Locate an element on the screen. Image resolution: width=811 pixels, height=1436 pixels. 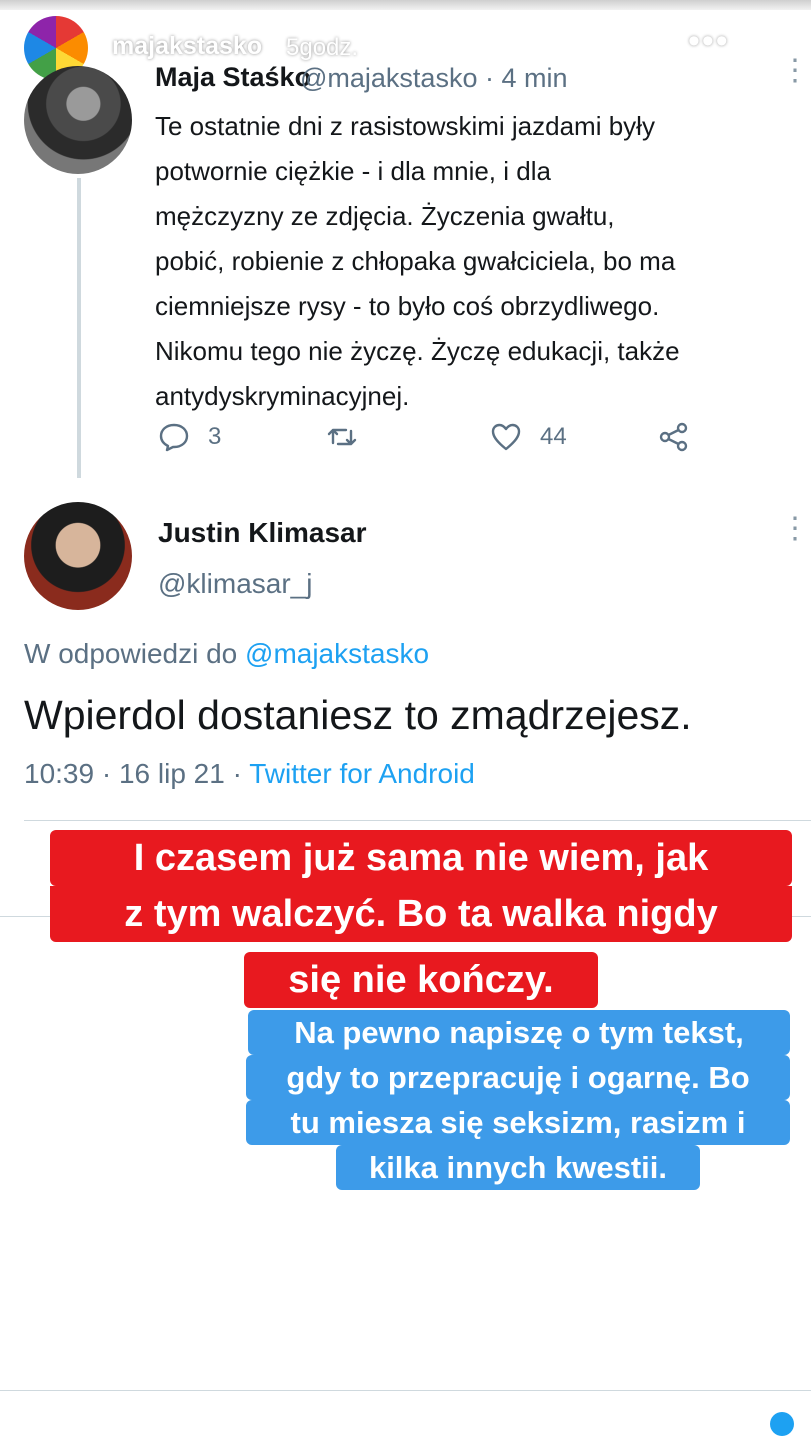
author-name: Maja Staśko is located at coordinates (233, 77).